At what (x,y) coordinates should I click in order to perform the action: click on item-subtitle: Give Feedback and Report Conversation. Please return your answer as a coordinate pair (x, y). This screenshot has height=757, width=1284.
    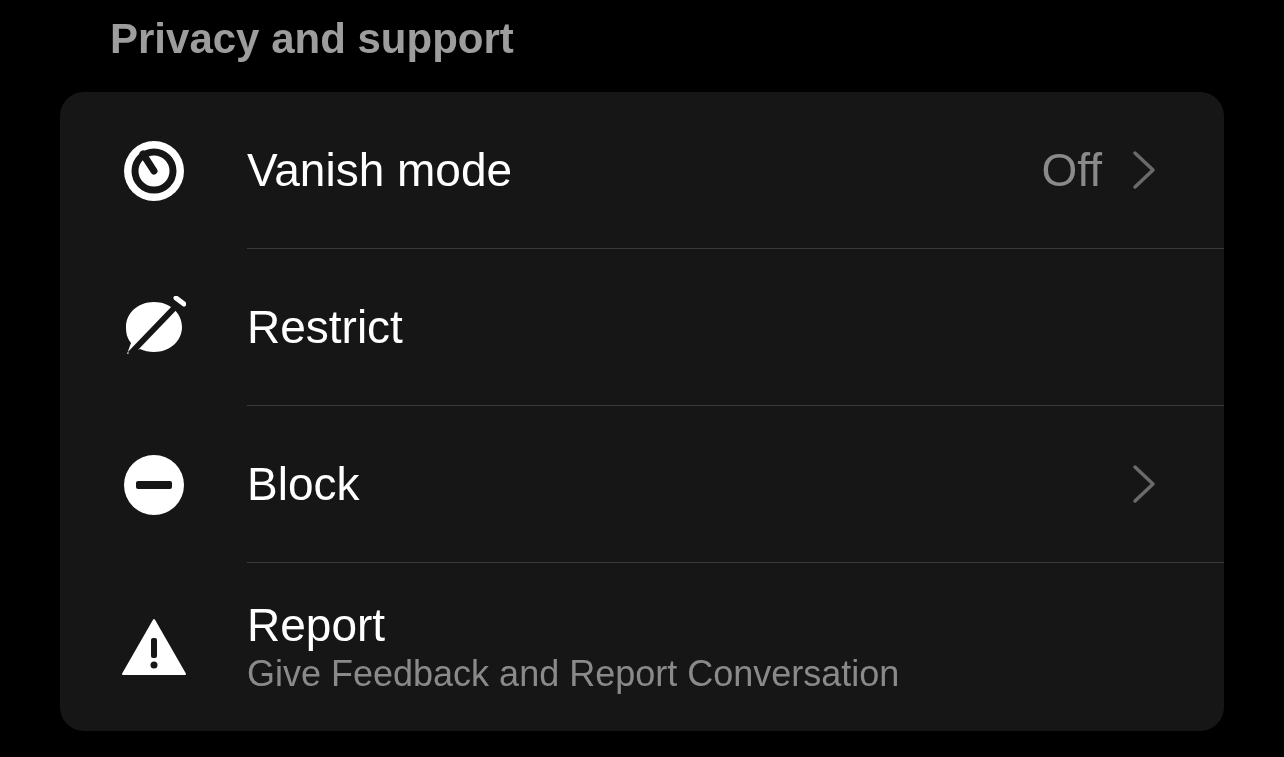
    Looking at the image, I should click on (574, 674).